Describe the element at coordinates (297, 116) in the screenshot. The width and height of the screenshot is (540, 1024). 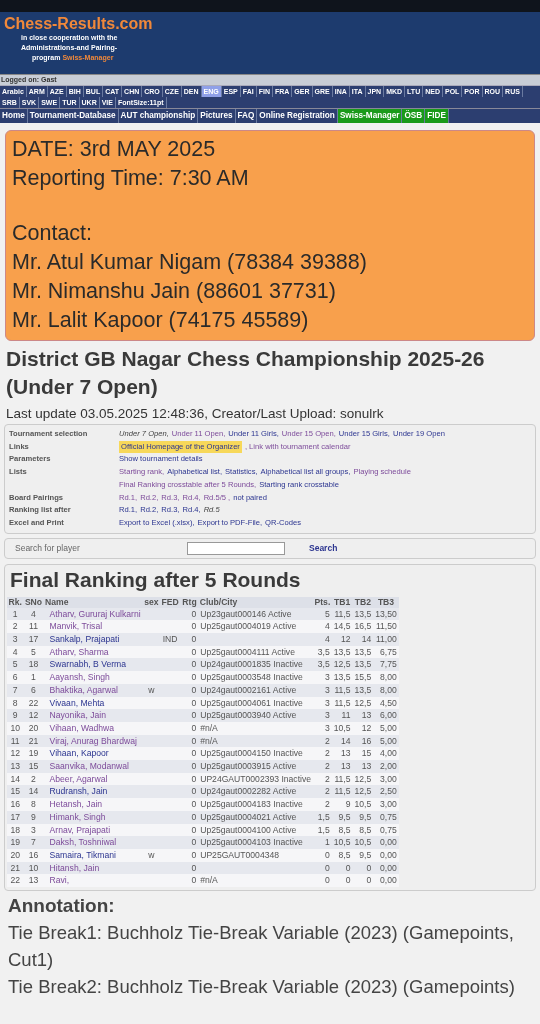
I see `nav-link: Online Registration` at that location.